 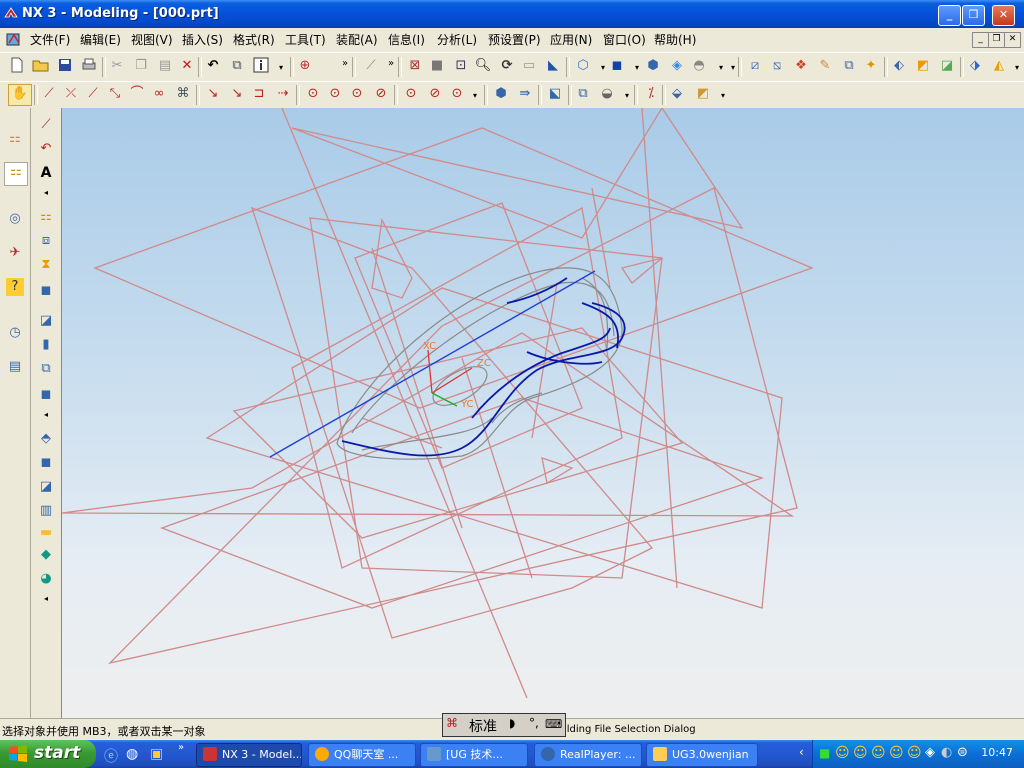 I want to click on rotate-icon: ⟳, so click(x=507, y=66).